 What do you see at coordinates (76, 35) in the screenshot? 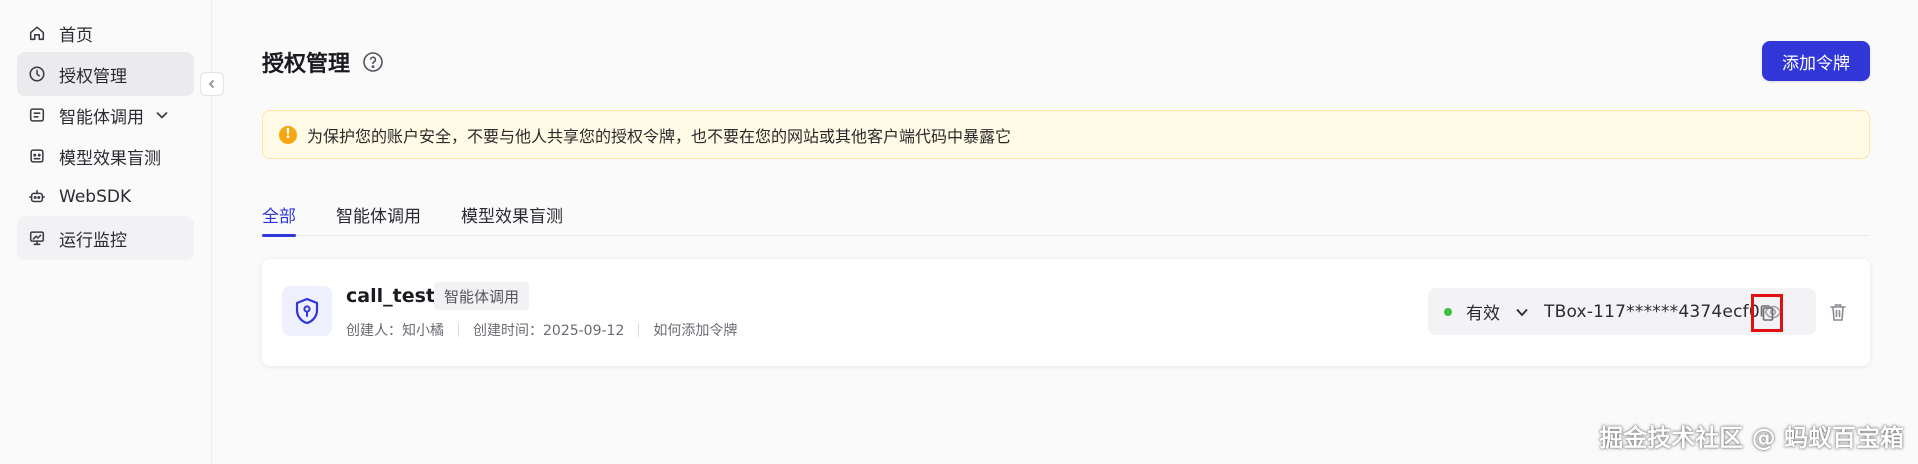
I see `sidebar-item-label: 首页` at bounding box center [76, 35].